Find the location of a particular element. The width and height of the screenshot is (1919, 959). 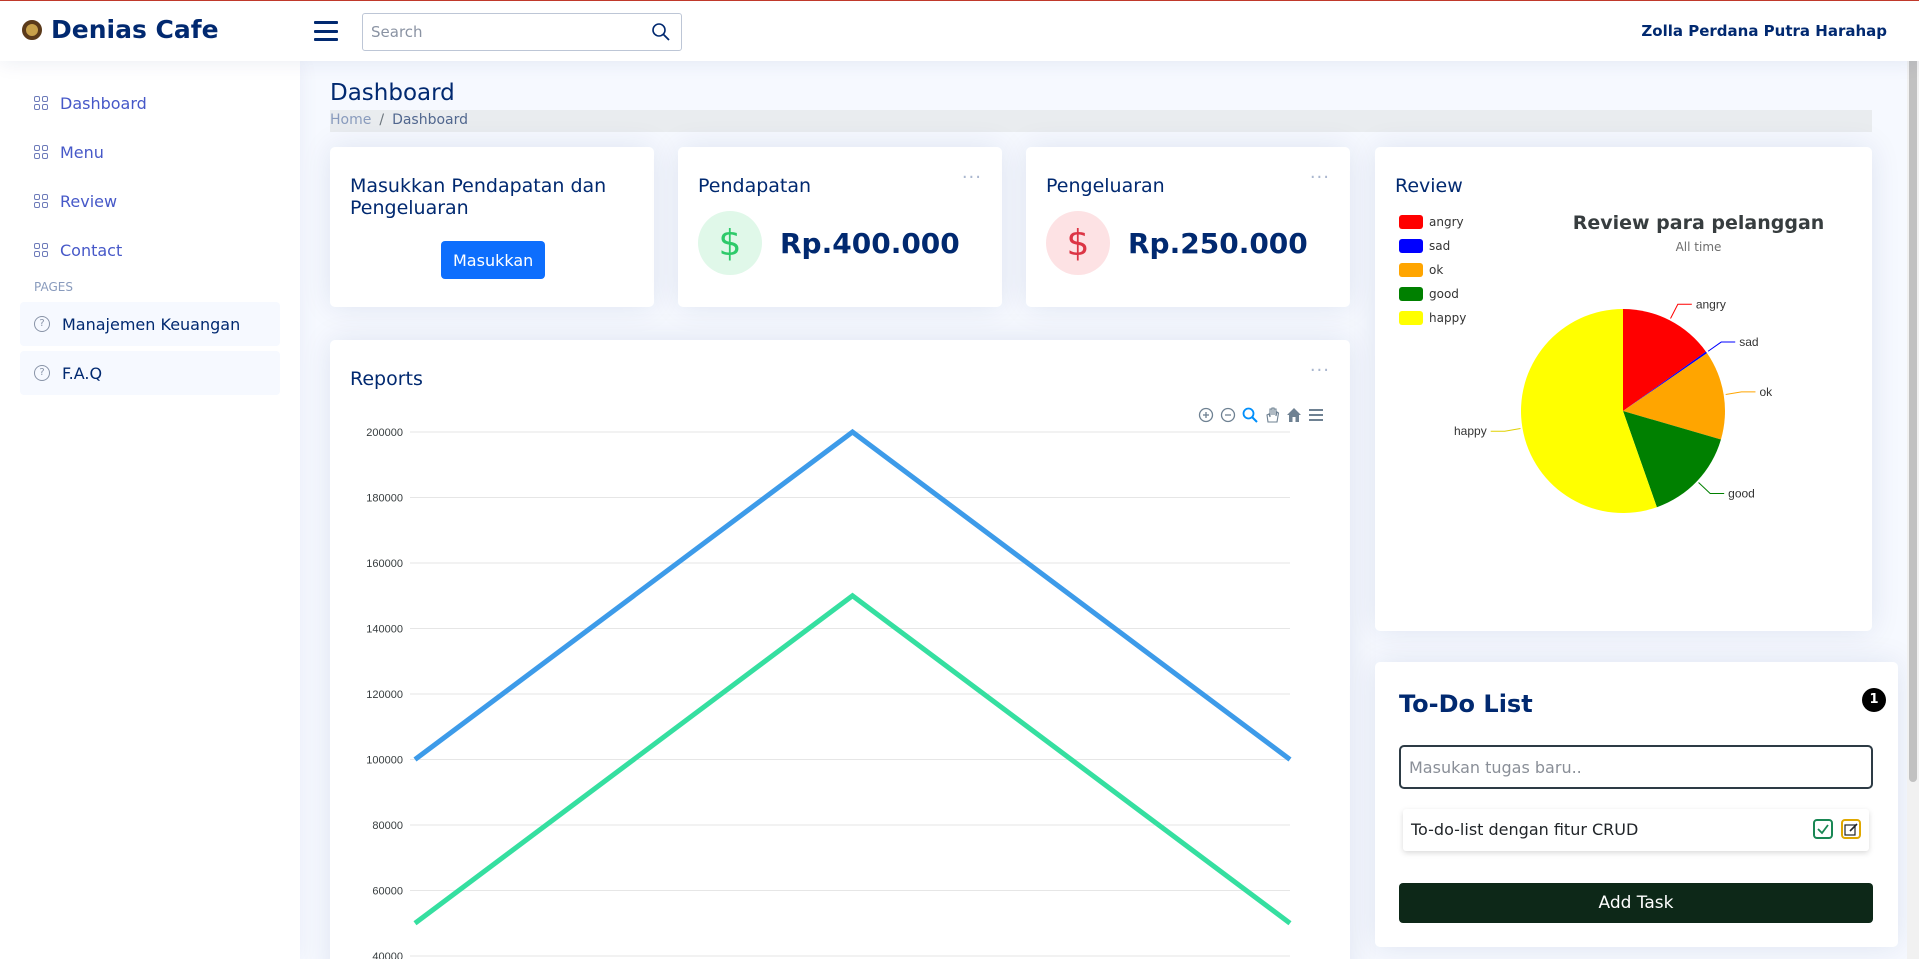

income-card-title: Pendapatan is located at coordinates (755, 186).